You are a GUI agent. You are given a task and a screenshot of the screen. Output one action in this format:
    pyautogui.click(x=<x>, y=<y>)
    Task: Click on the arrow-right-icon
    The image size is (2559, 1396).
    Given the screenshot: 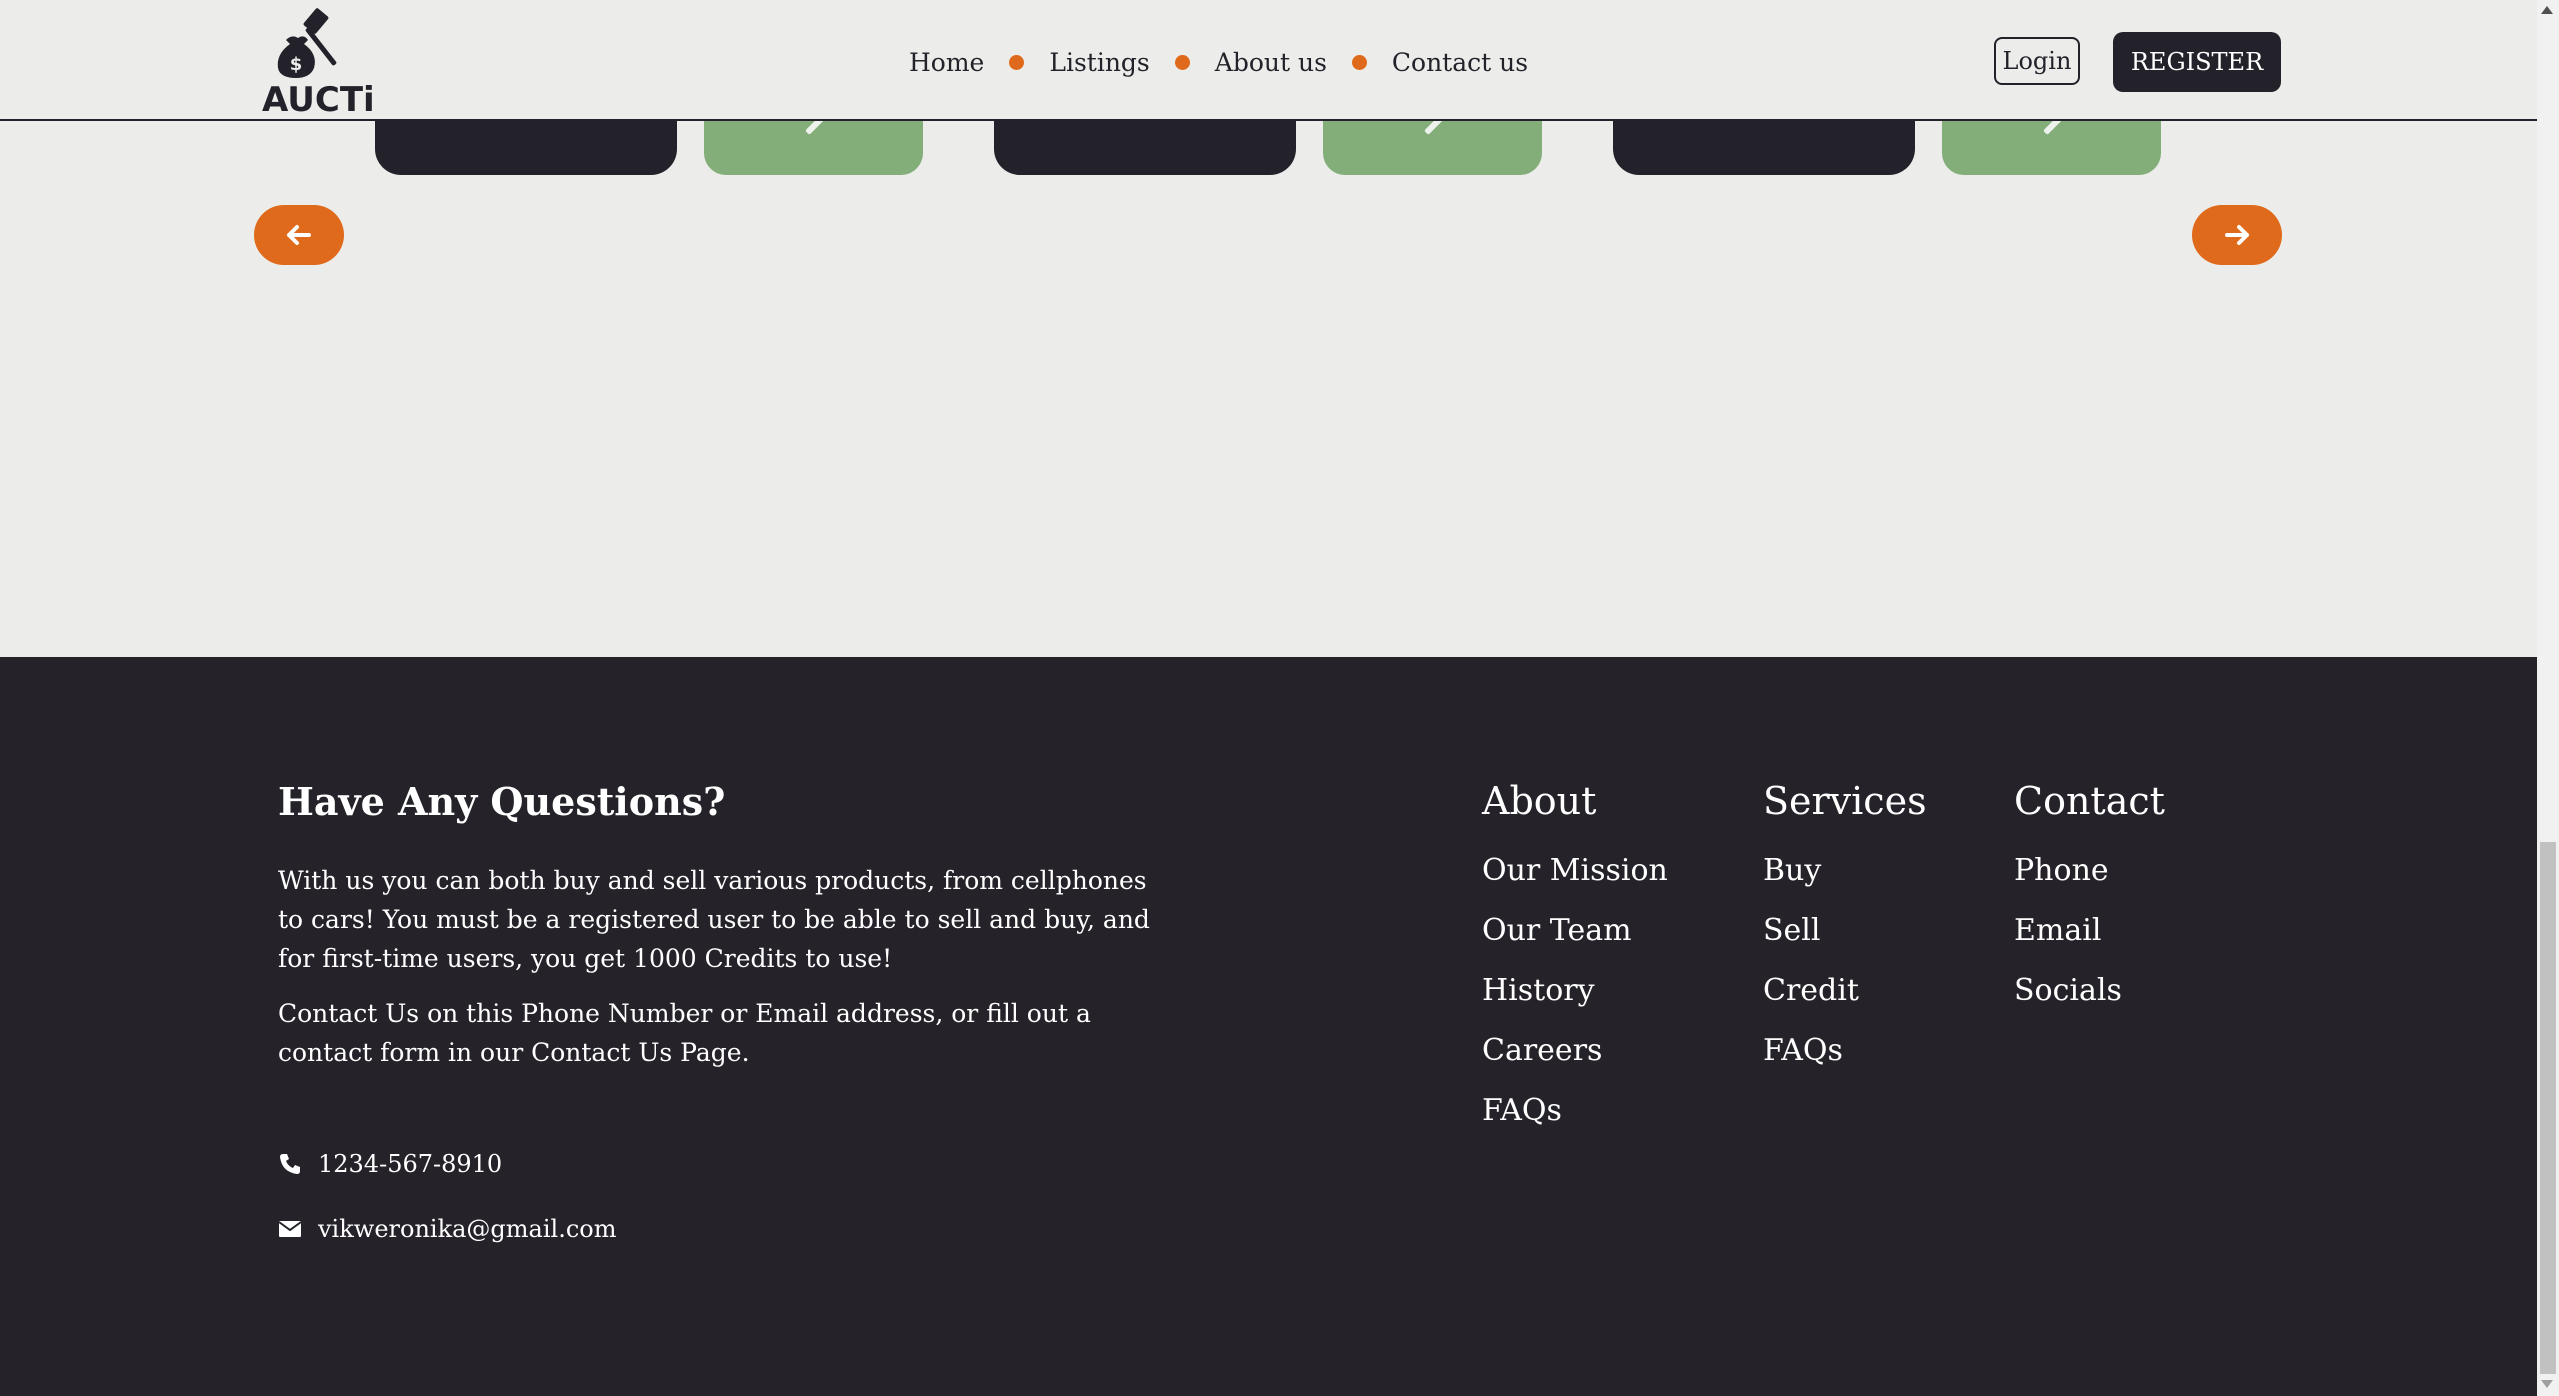 What is the action you would take?
    pyautogui.click(x=2237, y=235)
    